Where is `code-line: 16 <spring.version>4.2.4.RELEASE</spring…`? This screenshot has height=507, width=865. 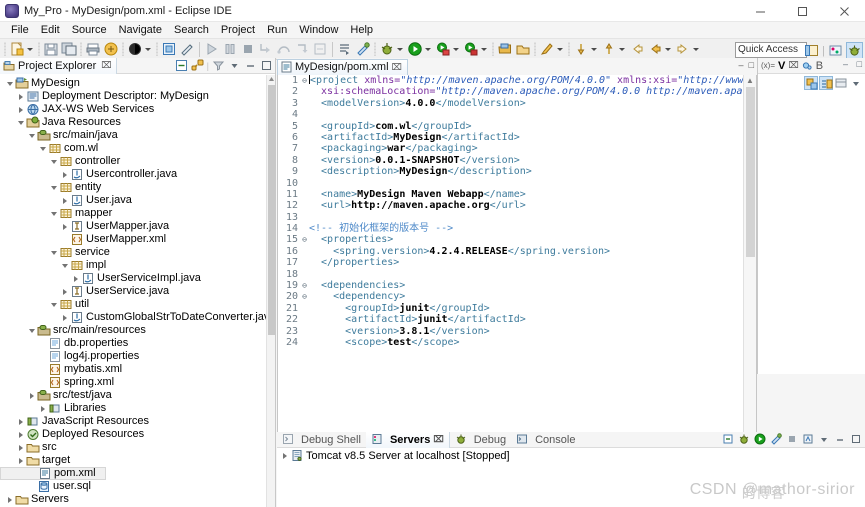 code-line: 16 <spring.version>4.2.4.RELEASE</spring… is located at coordinates (510, 251).